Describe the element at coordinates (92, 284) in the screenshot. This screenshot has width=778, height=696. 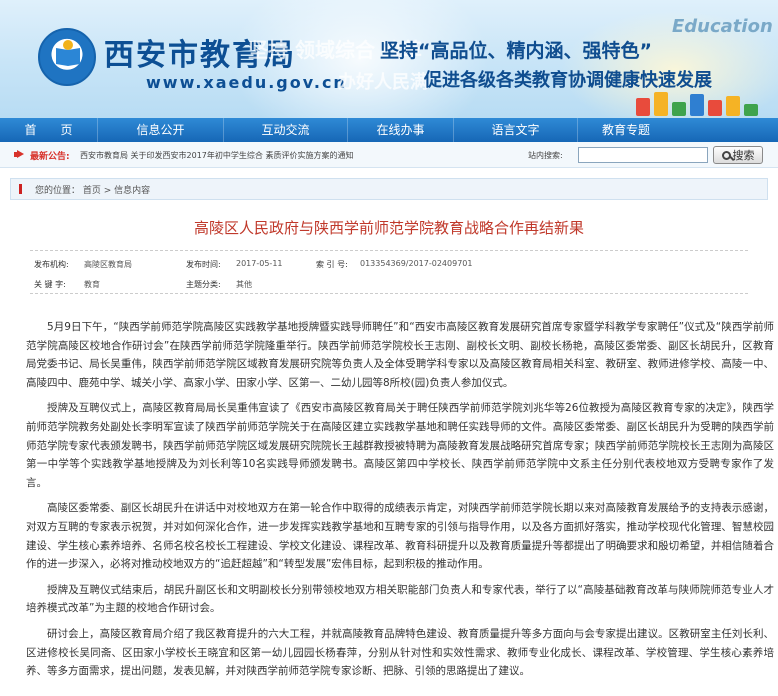
I see `meta-keywords: 教育` at that location.